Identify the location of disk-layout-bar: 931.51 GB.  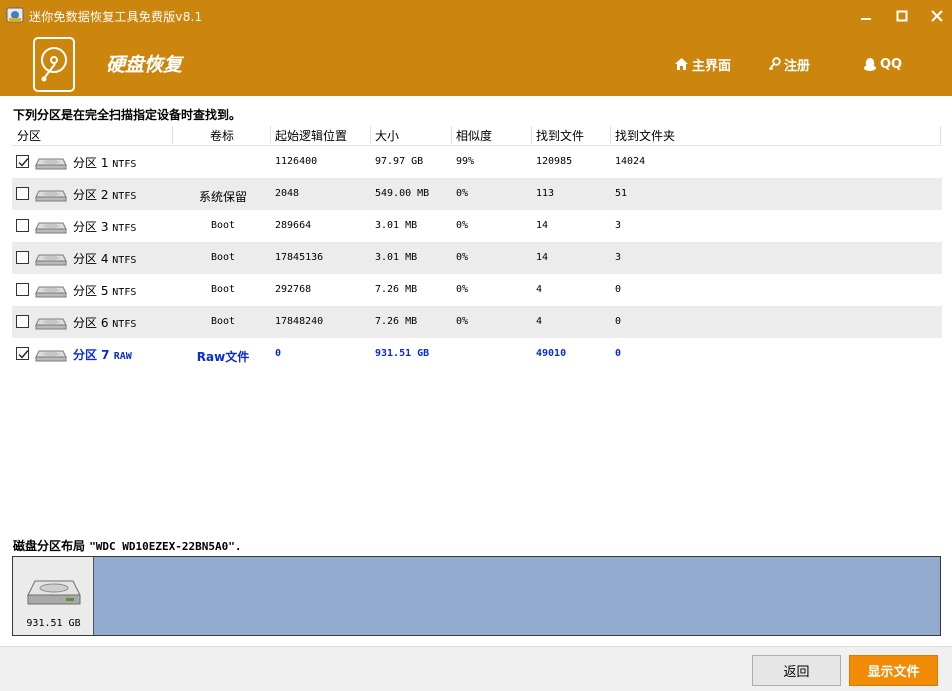
(476, 596).